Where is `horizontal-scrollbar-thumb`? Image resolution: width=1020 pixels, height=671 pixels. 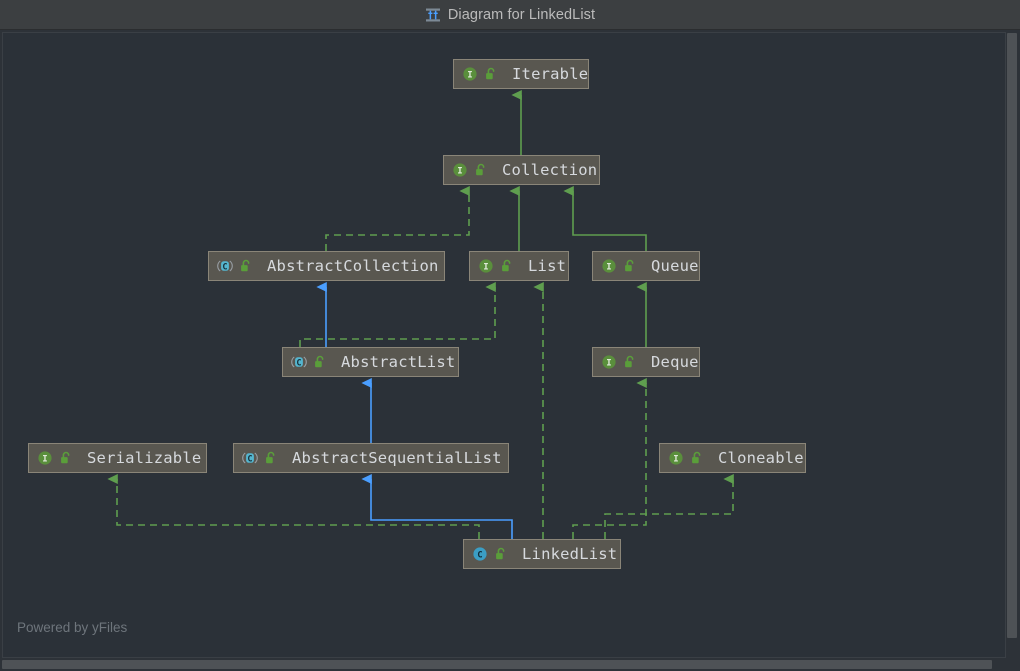
horizontal-scrollbar-thumb is located at coordinates (497, 664).